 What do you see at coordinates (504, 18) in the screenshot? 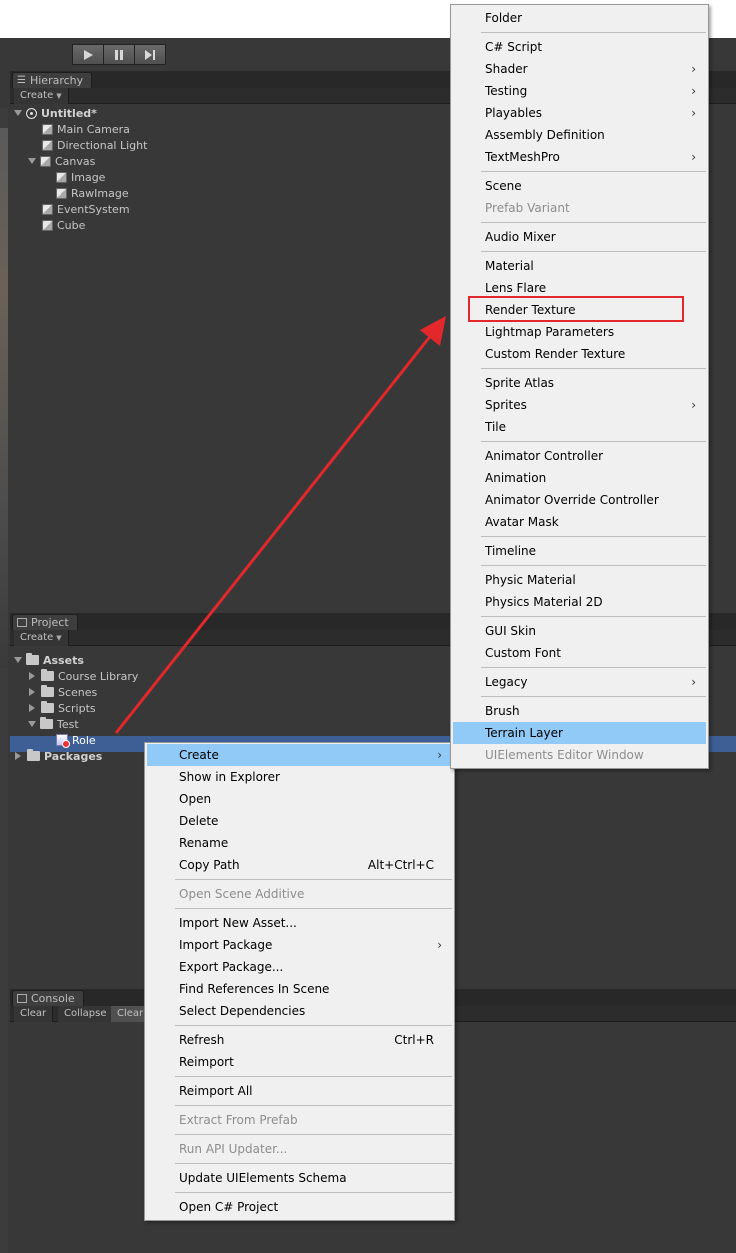
I see `menu-item-label: Folder` at bounding box center [504, 18].